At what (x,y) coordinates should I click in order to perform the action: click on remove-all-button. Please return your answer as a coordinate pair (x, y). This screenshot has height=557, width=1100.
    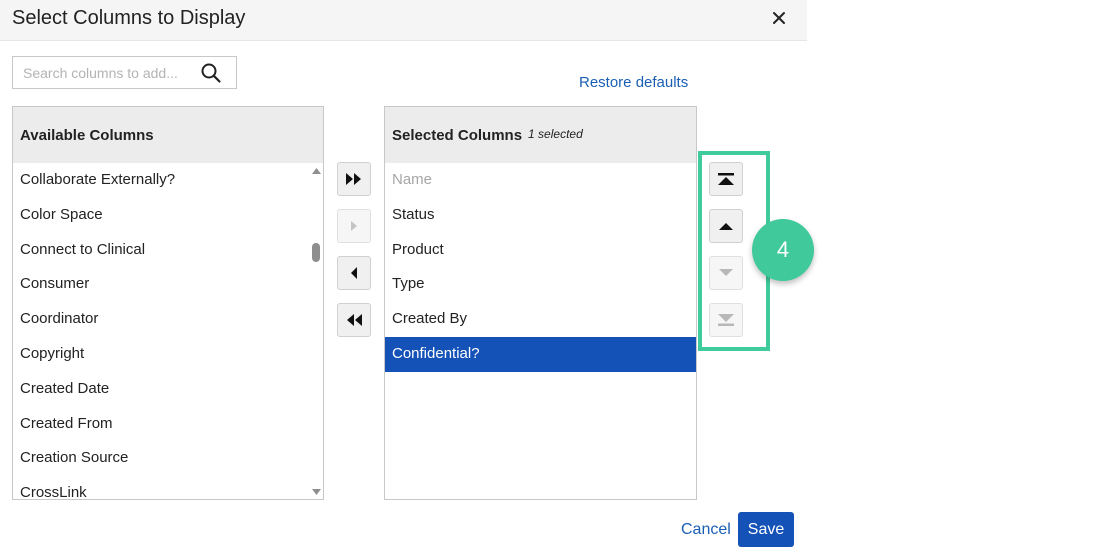
    Looking at the image, I should click on (354, 320).